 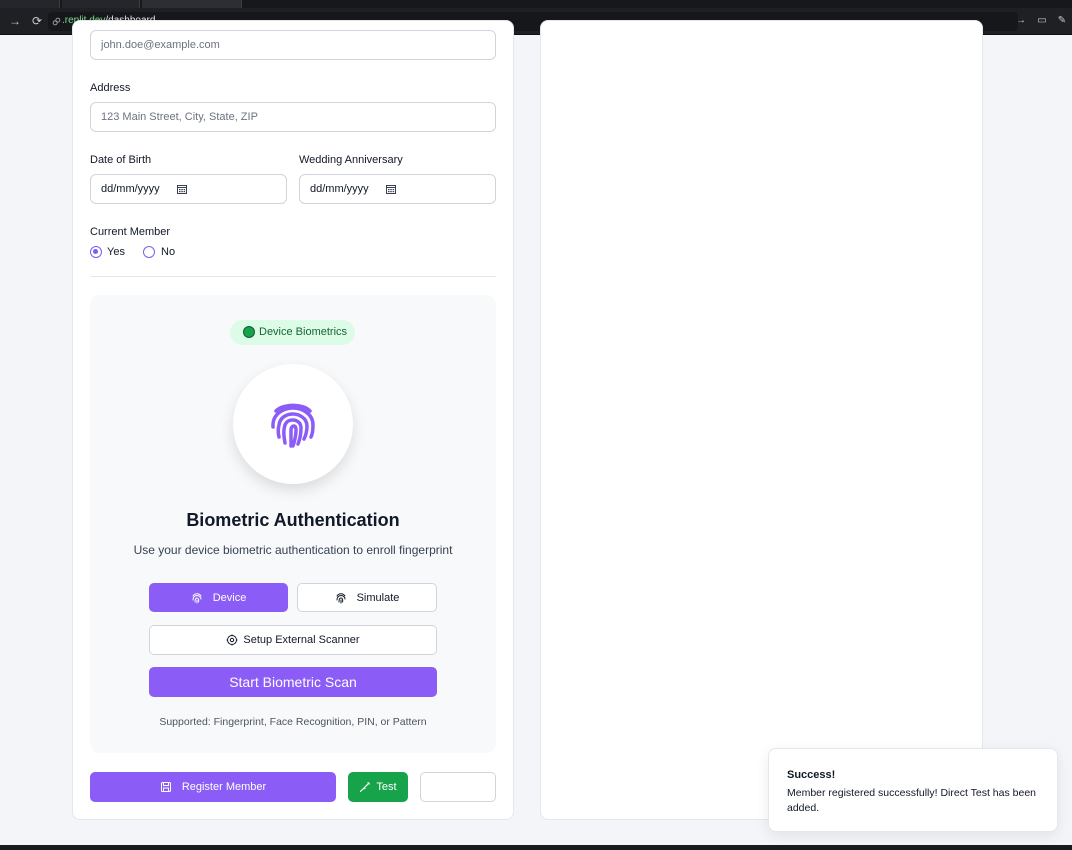 What do you see at coordinates (56, 21) in the screenshot?
I see `link-icon` at bounding box center [56, 21].